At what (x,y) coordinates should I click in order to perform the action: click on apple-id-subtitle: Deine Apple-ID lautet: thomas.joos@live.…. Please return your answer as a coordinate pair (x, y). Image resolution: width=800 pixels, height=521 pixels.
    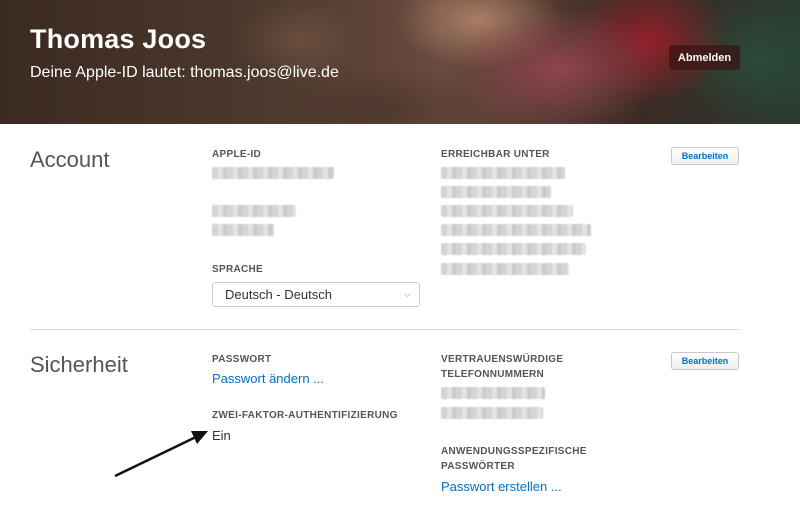
    Looking at the image, I should click on (184, 72).